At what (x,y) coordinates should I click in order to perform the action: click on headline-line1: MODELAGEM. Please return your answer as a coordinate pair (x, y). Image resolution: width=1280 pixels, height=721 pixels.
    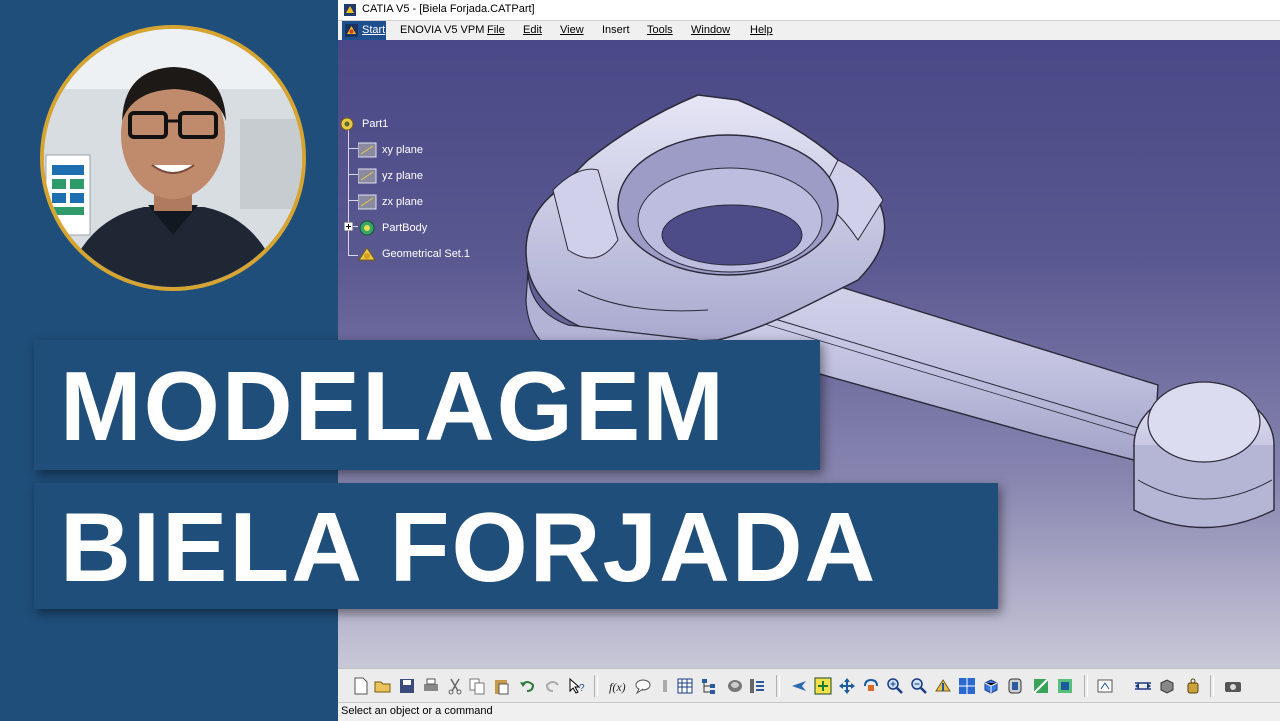
    Looking at the image, I should click on (393, 406).